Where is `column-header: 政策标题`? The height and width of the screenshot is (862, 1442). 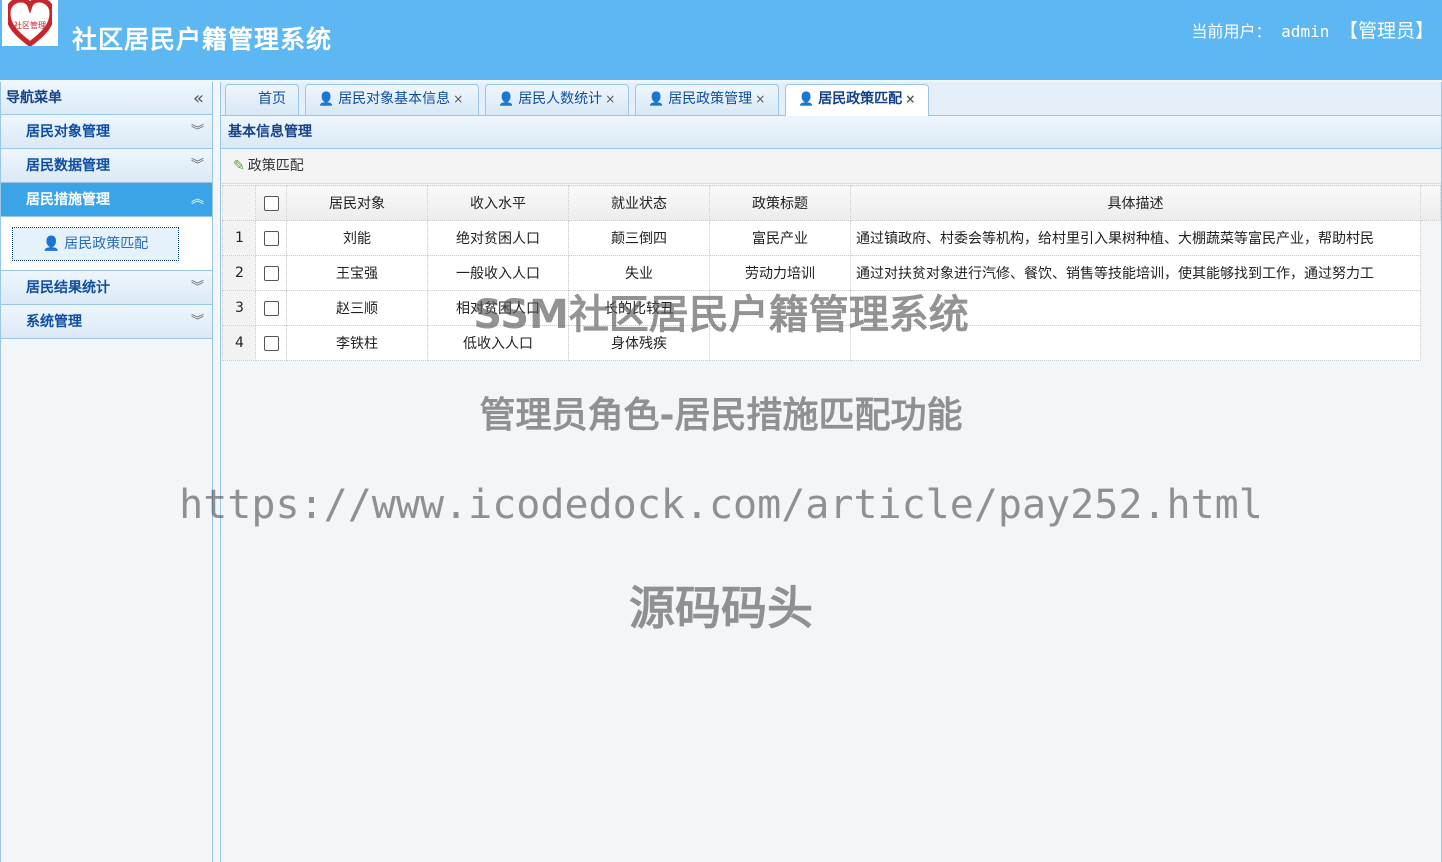
column-header: 政策标题 is located at coordinates (780, 203).